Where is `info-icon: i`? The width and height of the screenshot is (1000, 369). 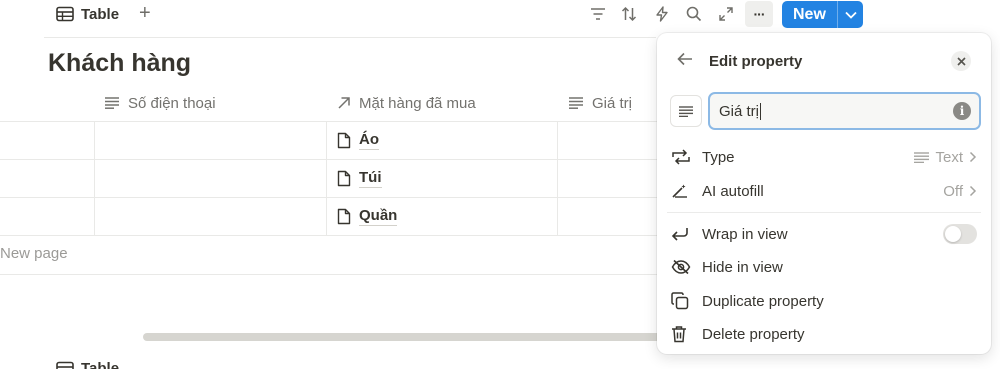 info-icon: i is located at coordinates (962, 111).